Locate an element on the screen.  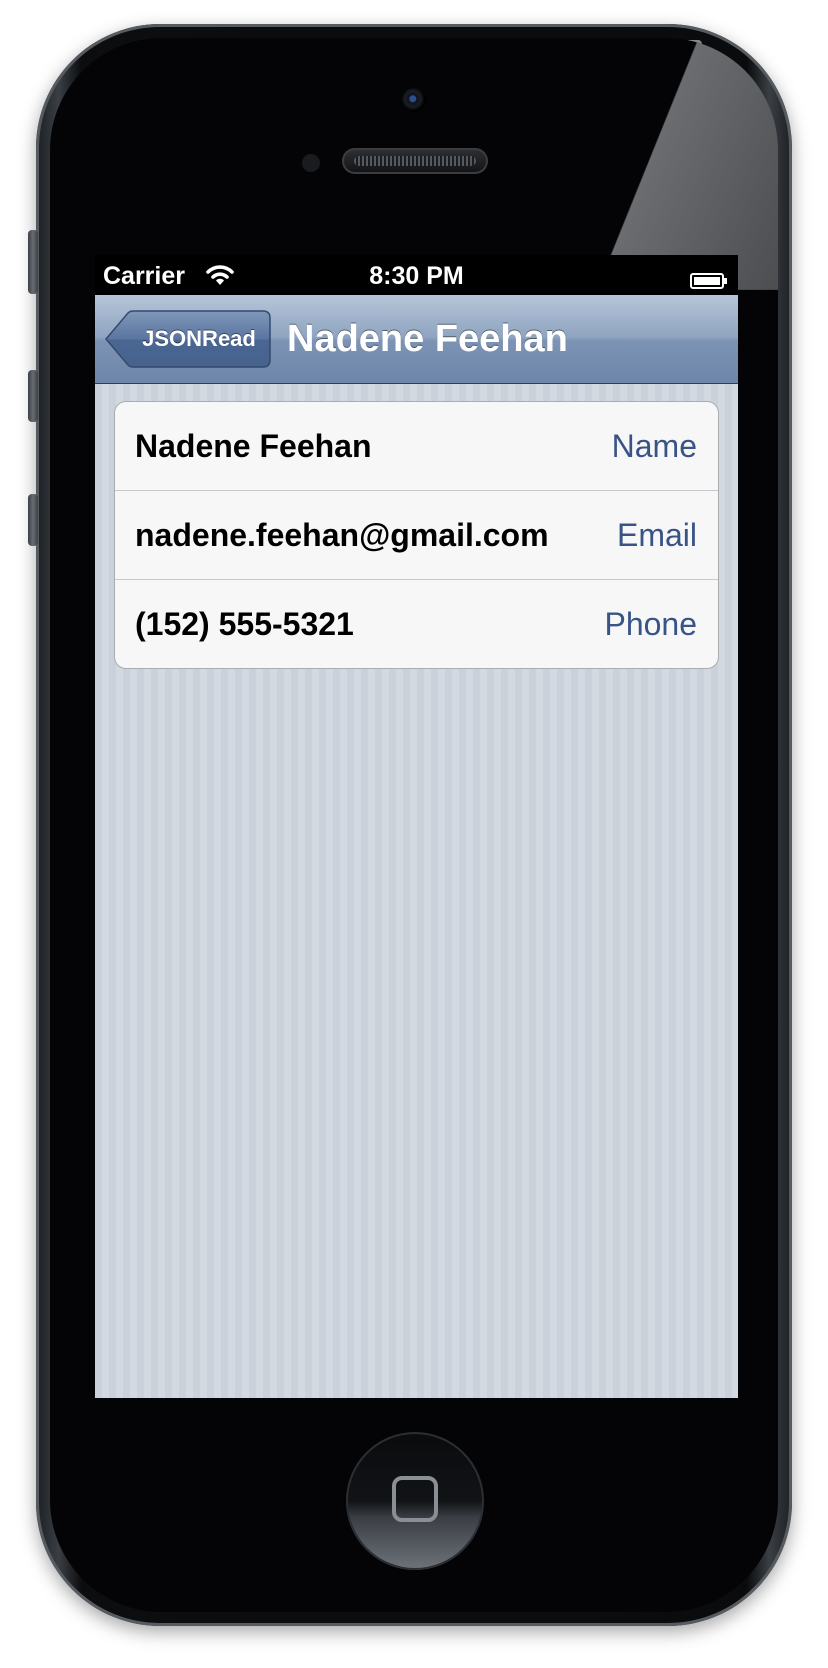
volume-down-button is located at coordinates (33, 520).